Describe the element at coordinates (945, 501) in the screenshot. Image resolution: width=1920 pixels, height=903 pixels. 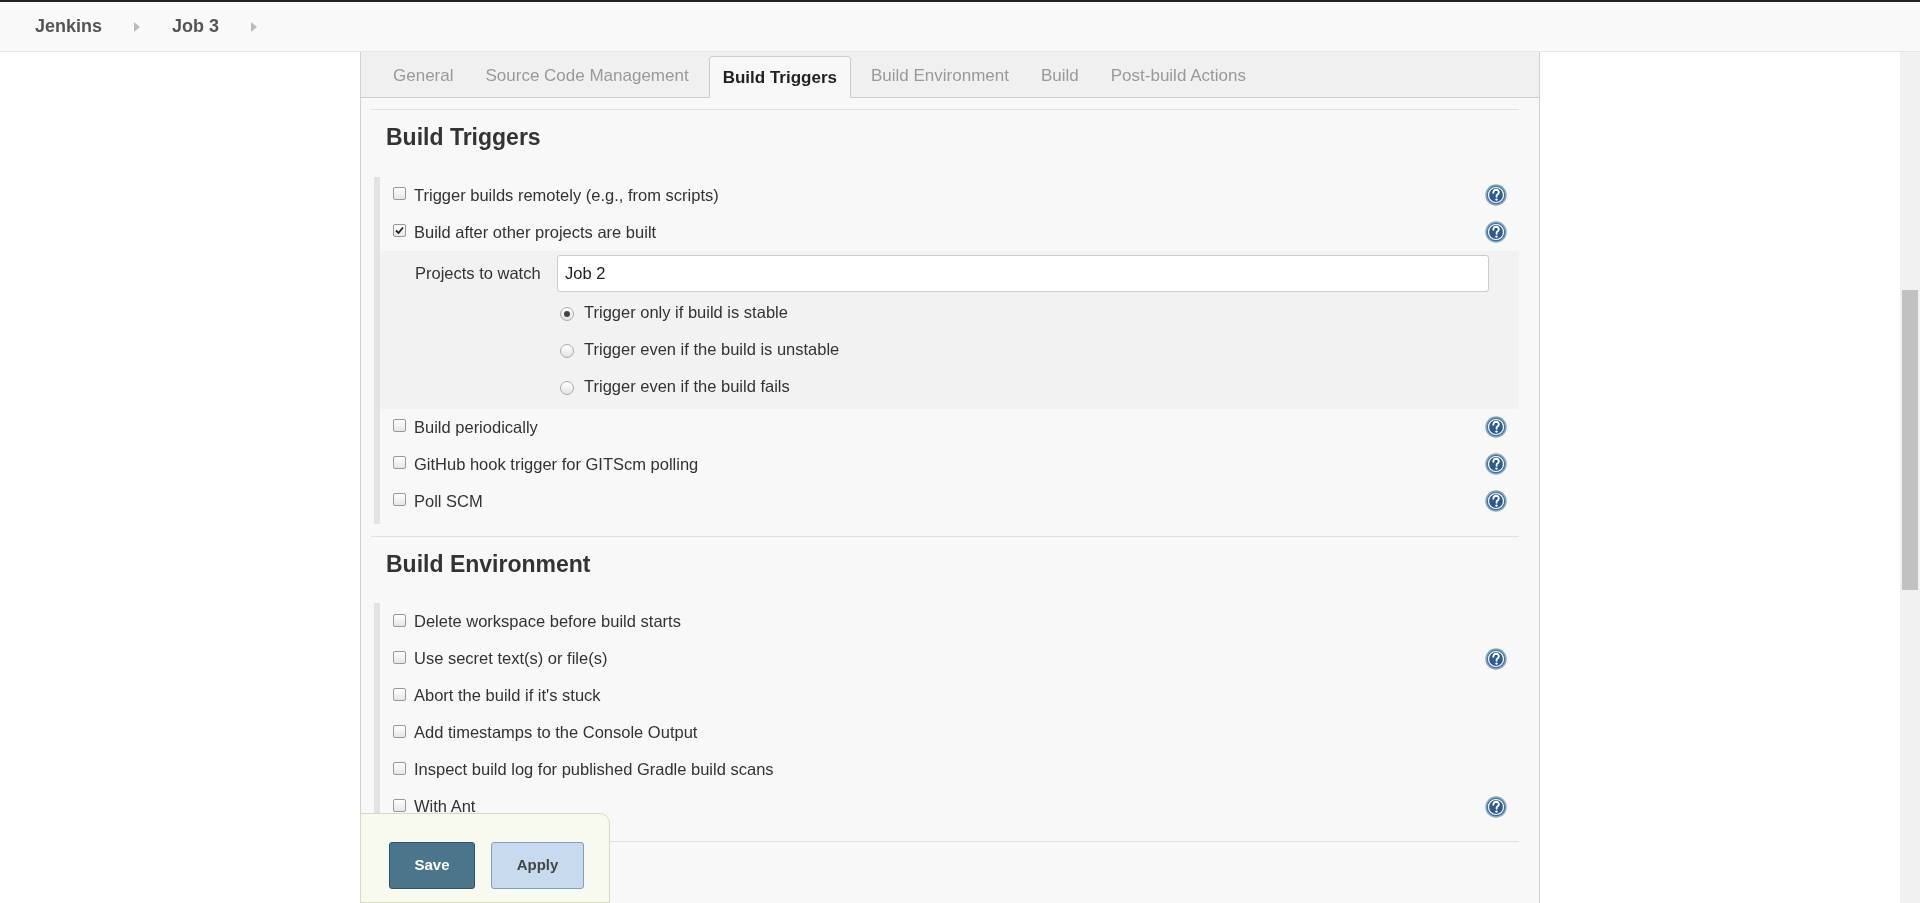
I see `option-label: Poll SCM` at that location.